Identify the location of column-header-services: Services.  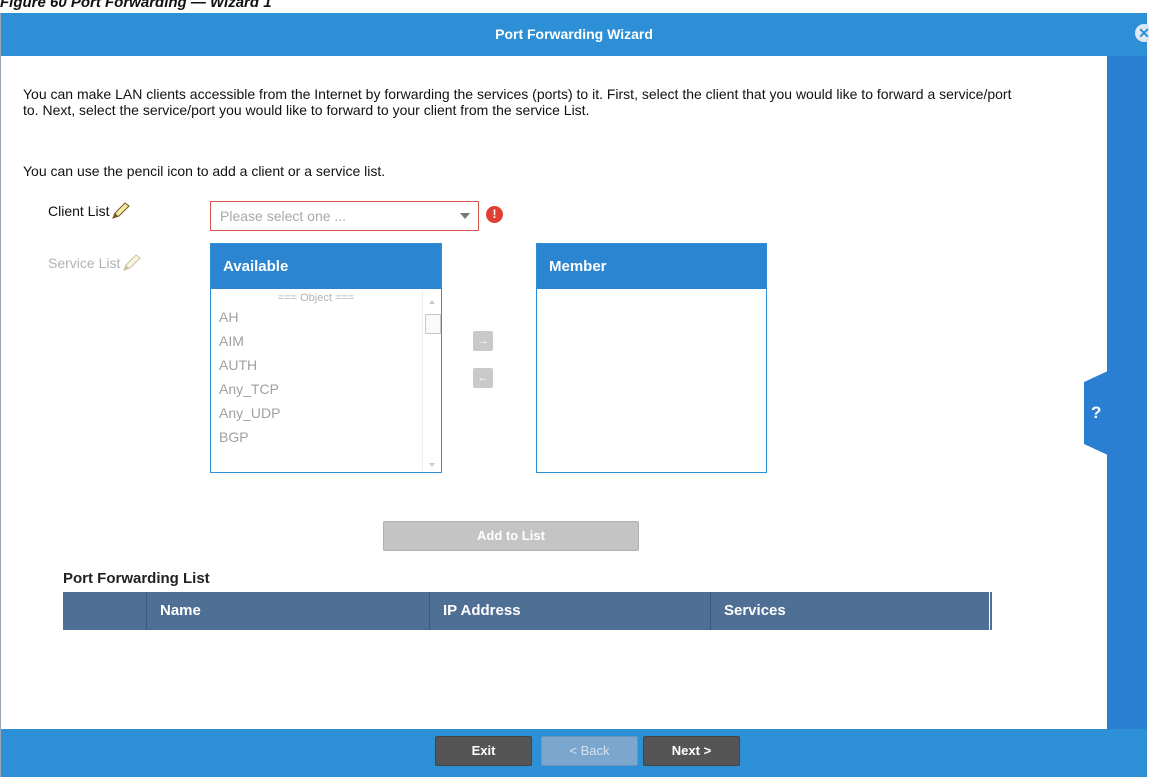
(755, 611).